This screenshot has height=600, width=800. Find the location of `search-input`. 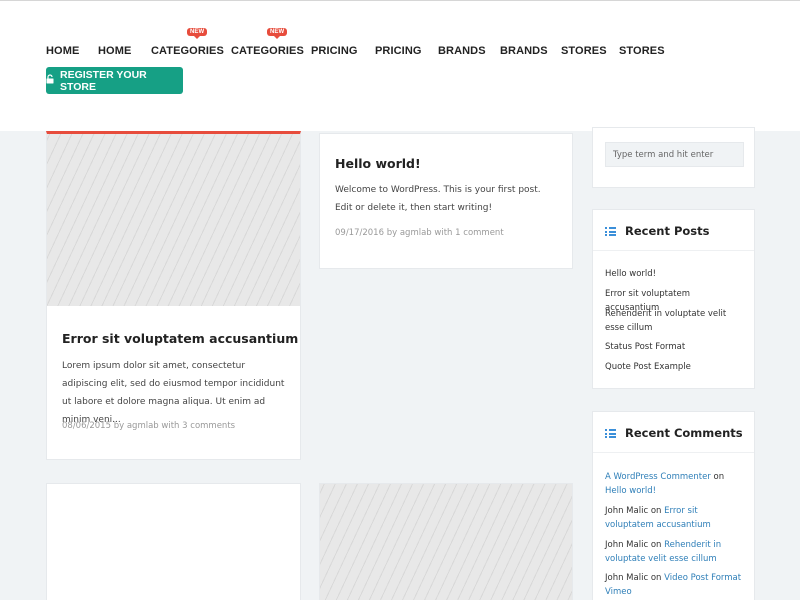

search-input is located at coordinates (674, 154).